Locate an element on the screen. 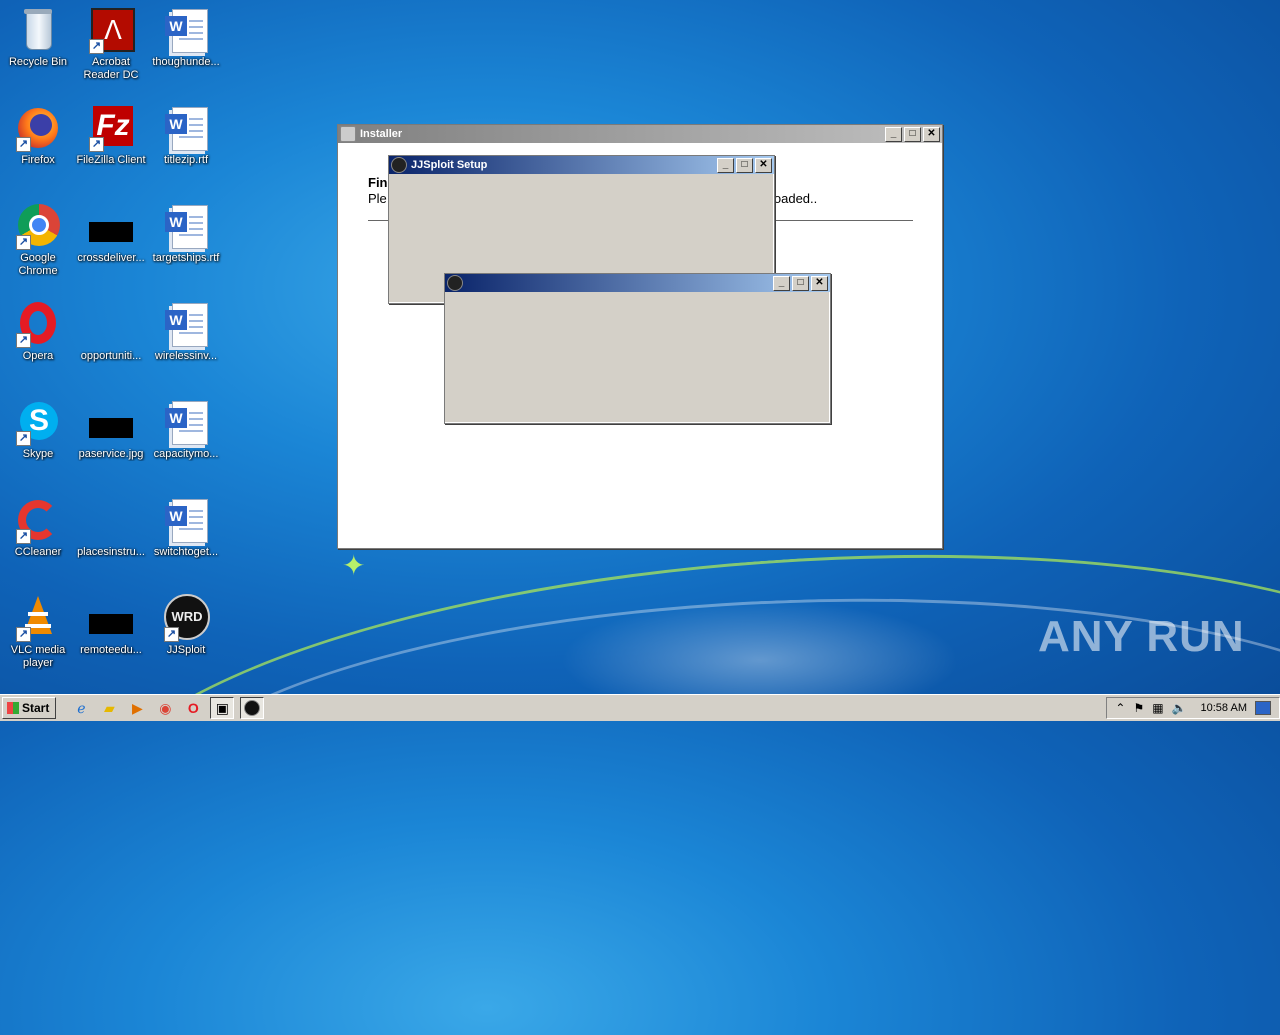 The width and height of the screenshot is (1280, 1035). jjsploit-taskbar-icon is located at coordinates (252, 708).